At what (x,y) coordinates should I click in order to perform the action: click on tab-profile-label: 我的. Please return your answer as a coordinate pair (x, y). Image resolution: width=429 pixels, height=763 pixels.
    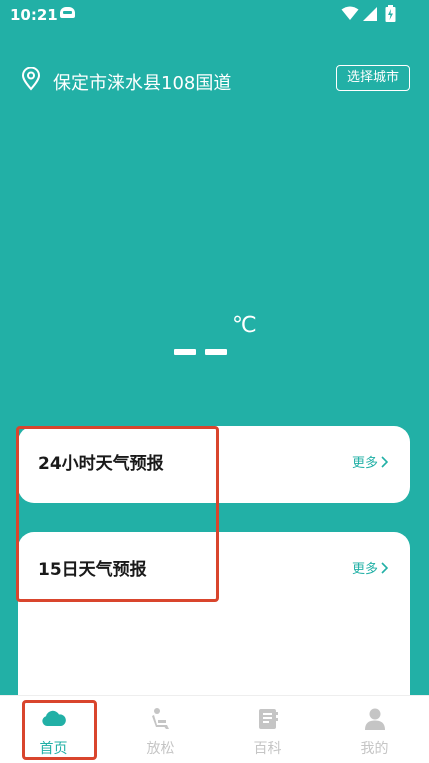
    Looking at the image, I should click on (374, 749).